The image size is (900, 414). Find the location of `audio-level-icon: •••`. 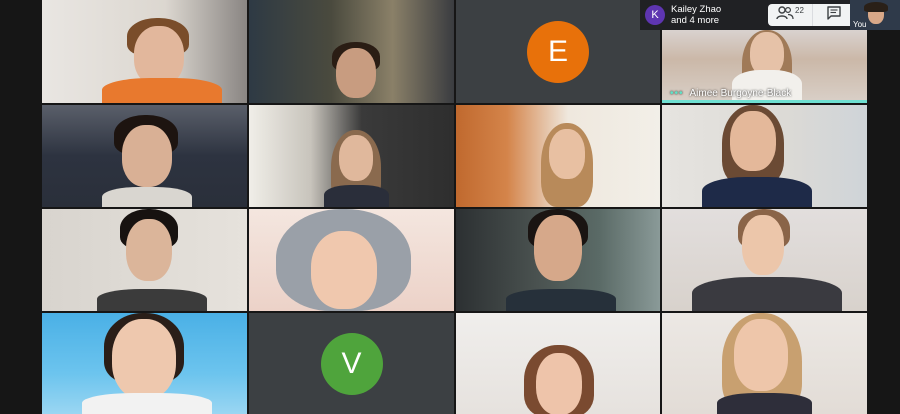

audio-level-icon: ••• is located at coordinates (677, 93).